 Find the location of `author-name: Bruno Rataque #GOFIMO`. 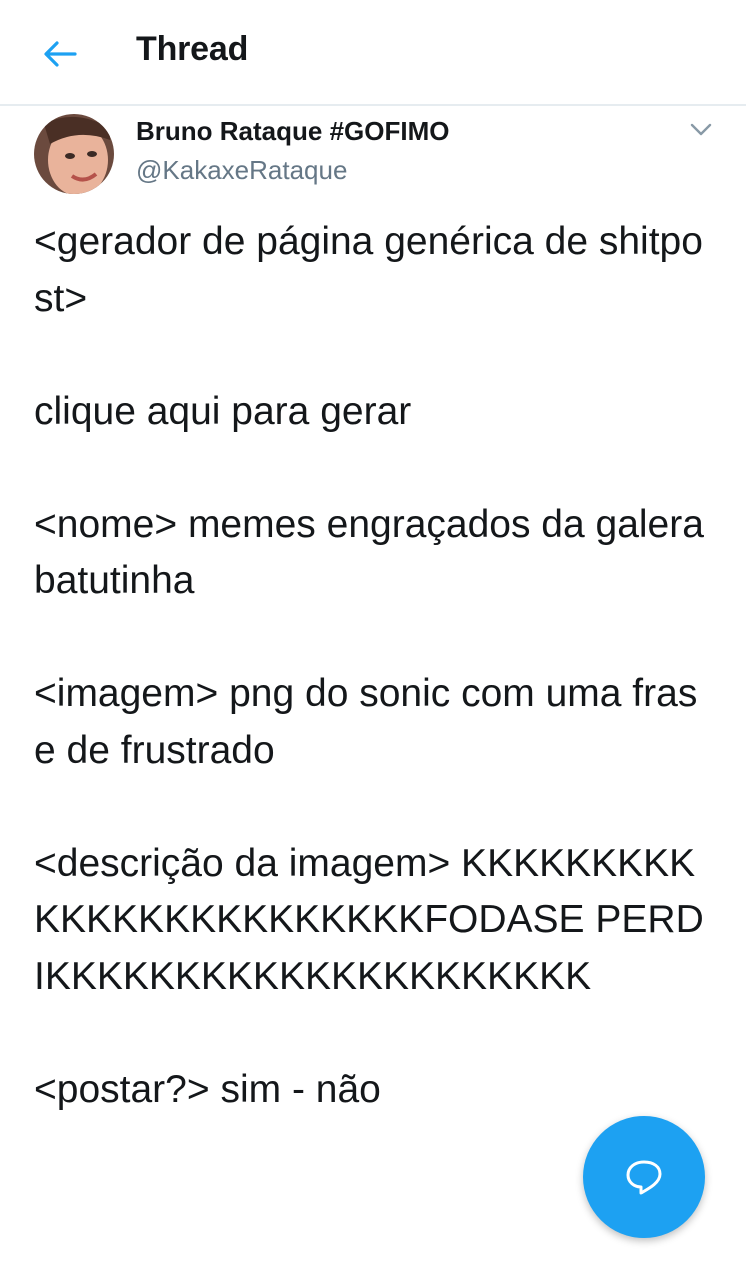

author-name: Bruno Rataque #GOFIMO is located at coordinates (292, 131).